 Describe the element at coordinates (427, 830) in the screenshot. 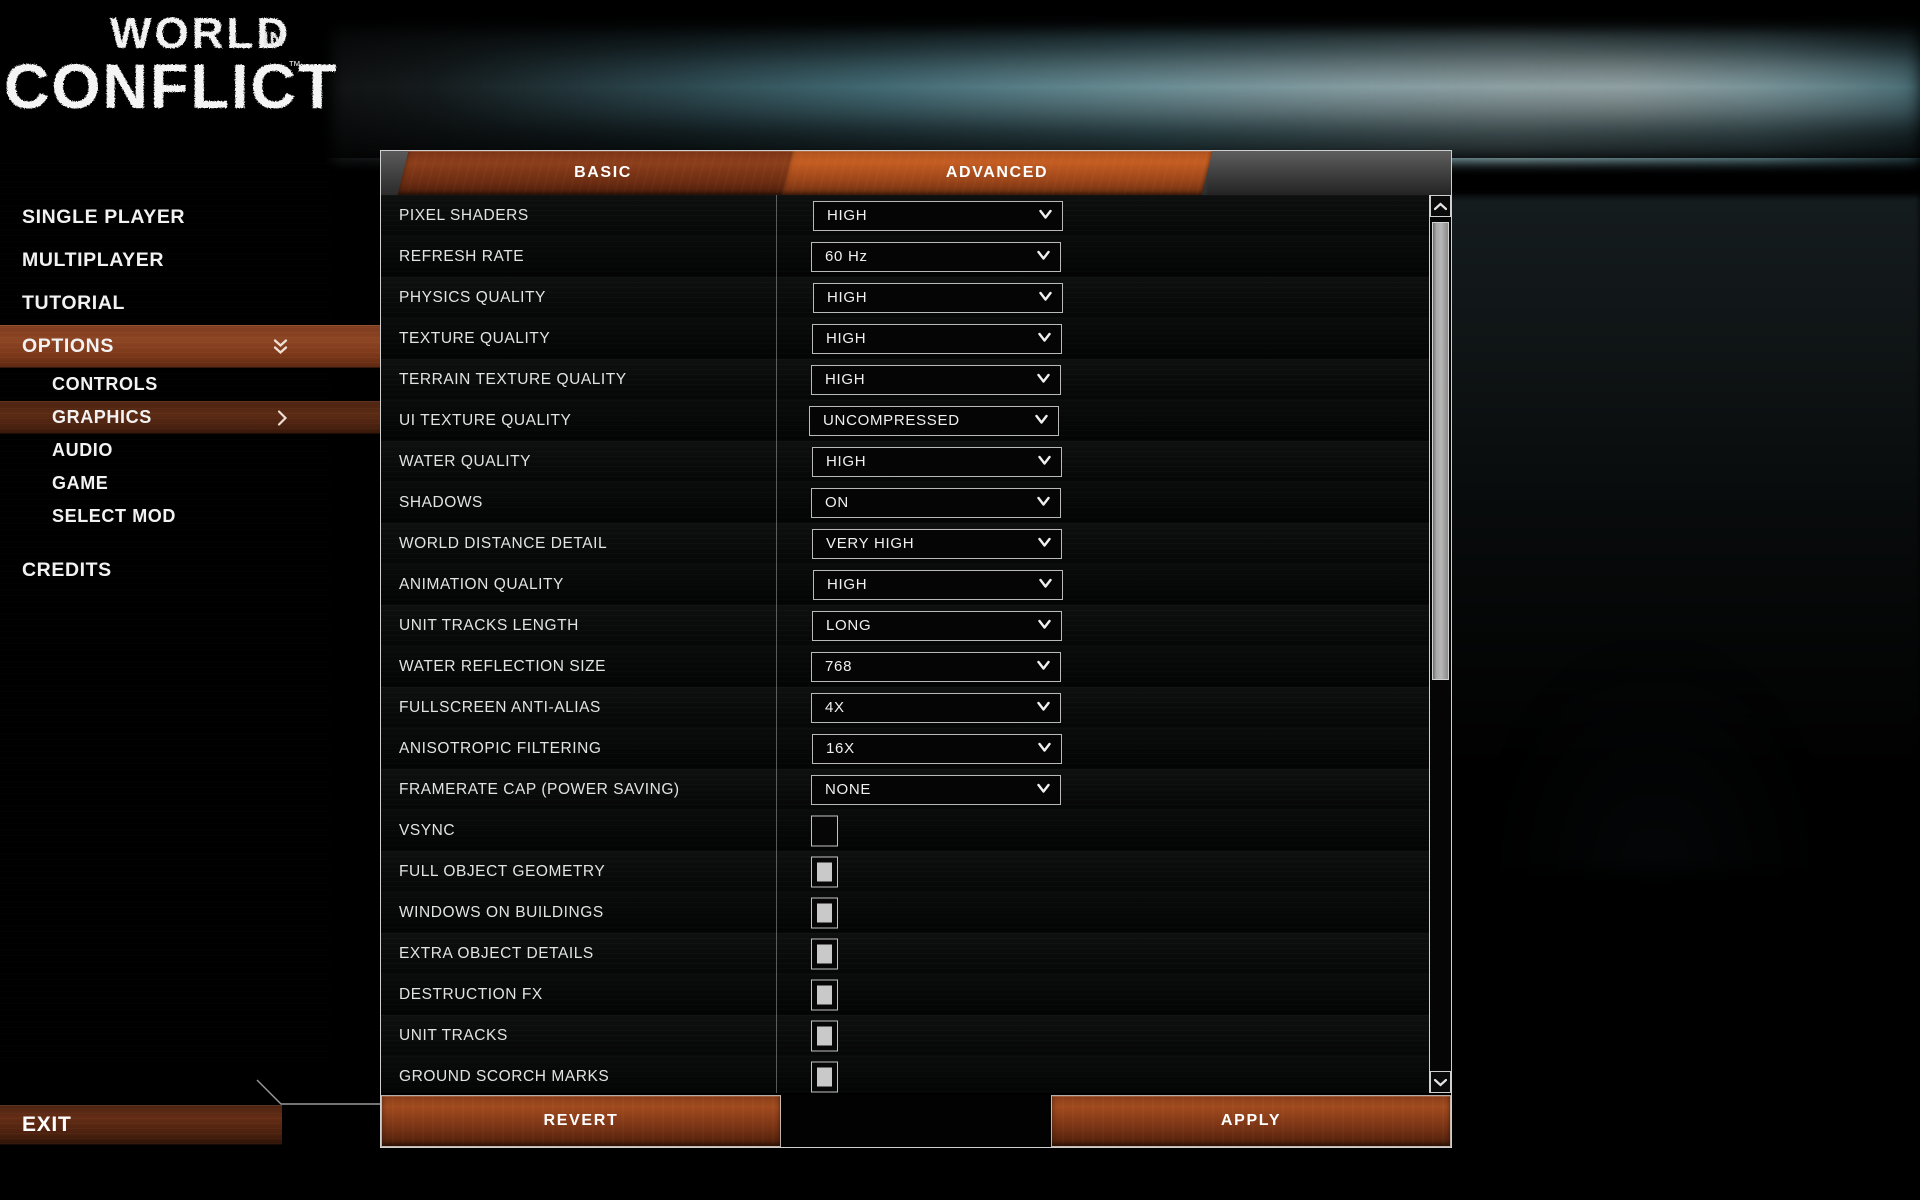

I see `setting-label: VSYNC` at that location.